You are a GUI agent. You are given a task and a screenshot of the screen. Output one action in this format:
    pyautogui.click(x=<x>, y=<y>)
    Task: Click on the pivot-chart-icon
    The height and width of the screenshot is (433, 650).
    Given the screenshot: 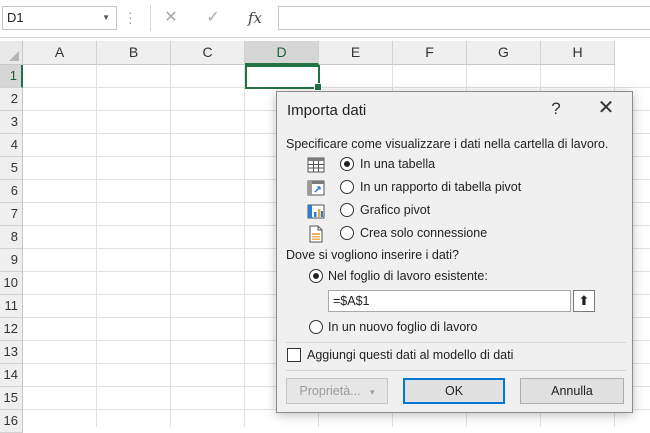 What is the action you would take?
    pyautogui.click(x=316, y=211)
    